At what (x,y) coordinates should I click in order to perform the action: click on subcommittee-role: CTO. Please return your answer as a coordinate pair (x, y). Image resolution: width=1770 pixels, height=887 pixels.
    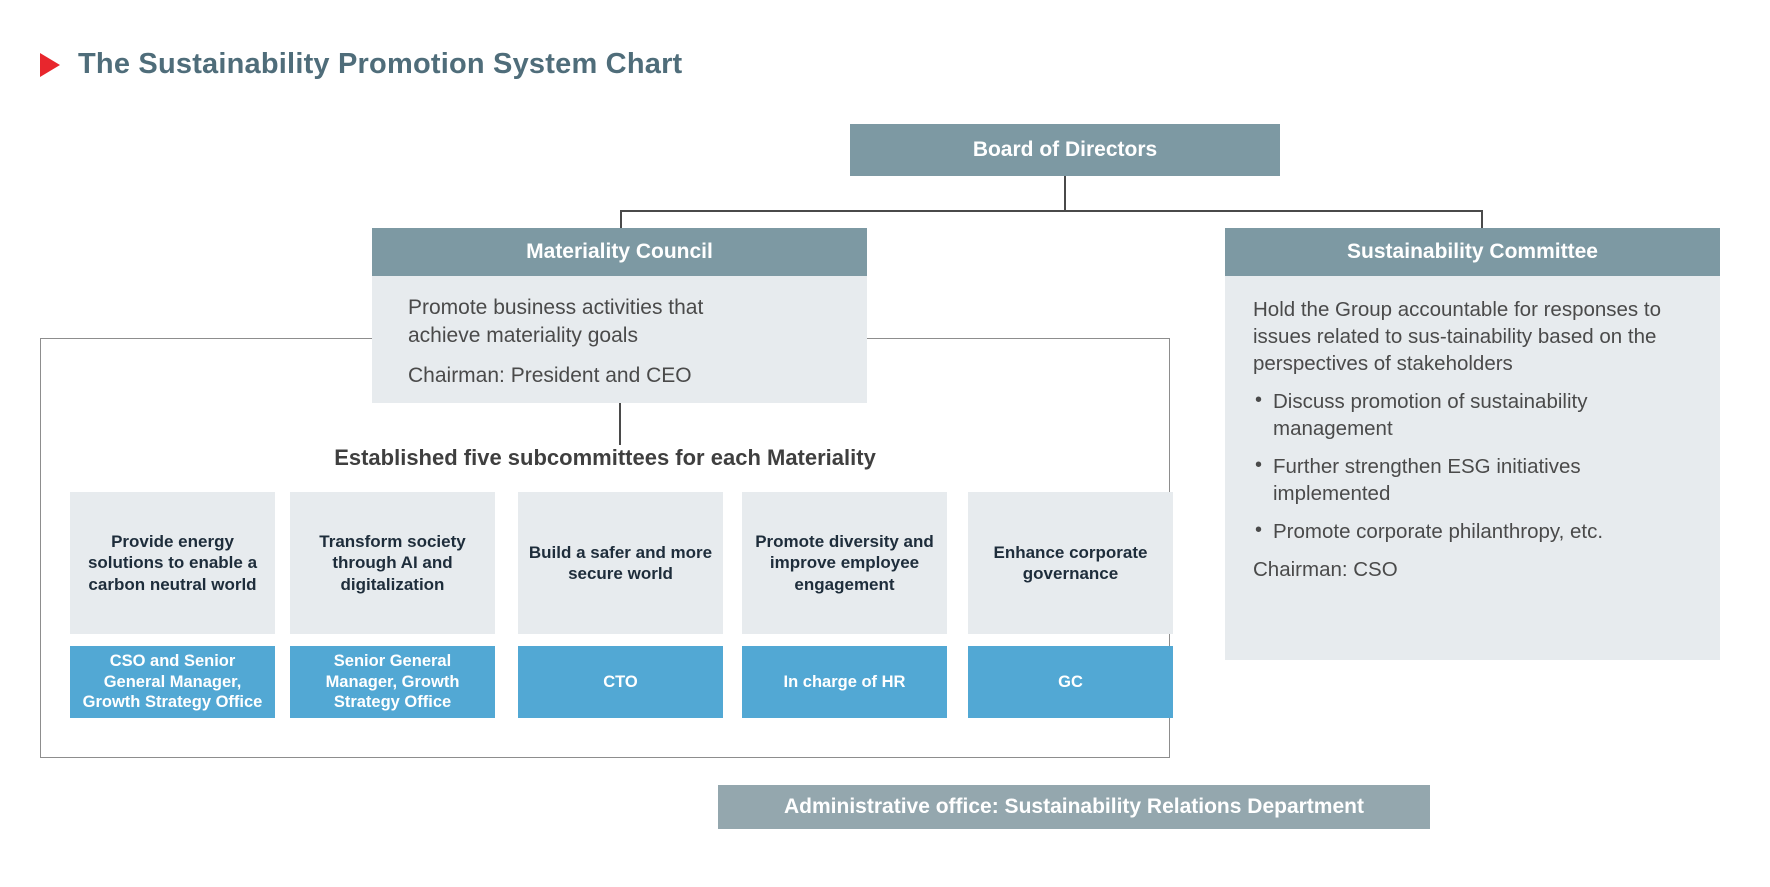
    Looking at the image, I should click on (620, 682).